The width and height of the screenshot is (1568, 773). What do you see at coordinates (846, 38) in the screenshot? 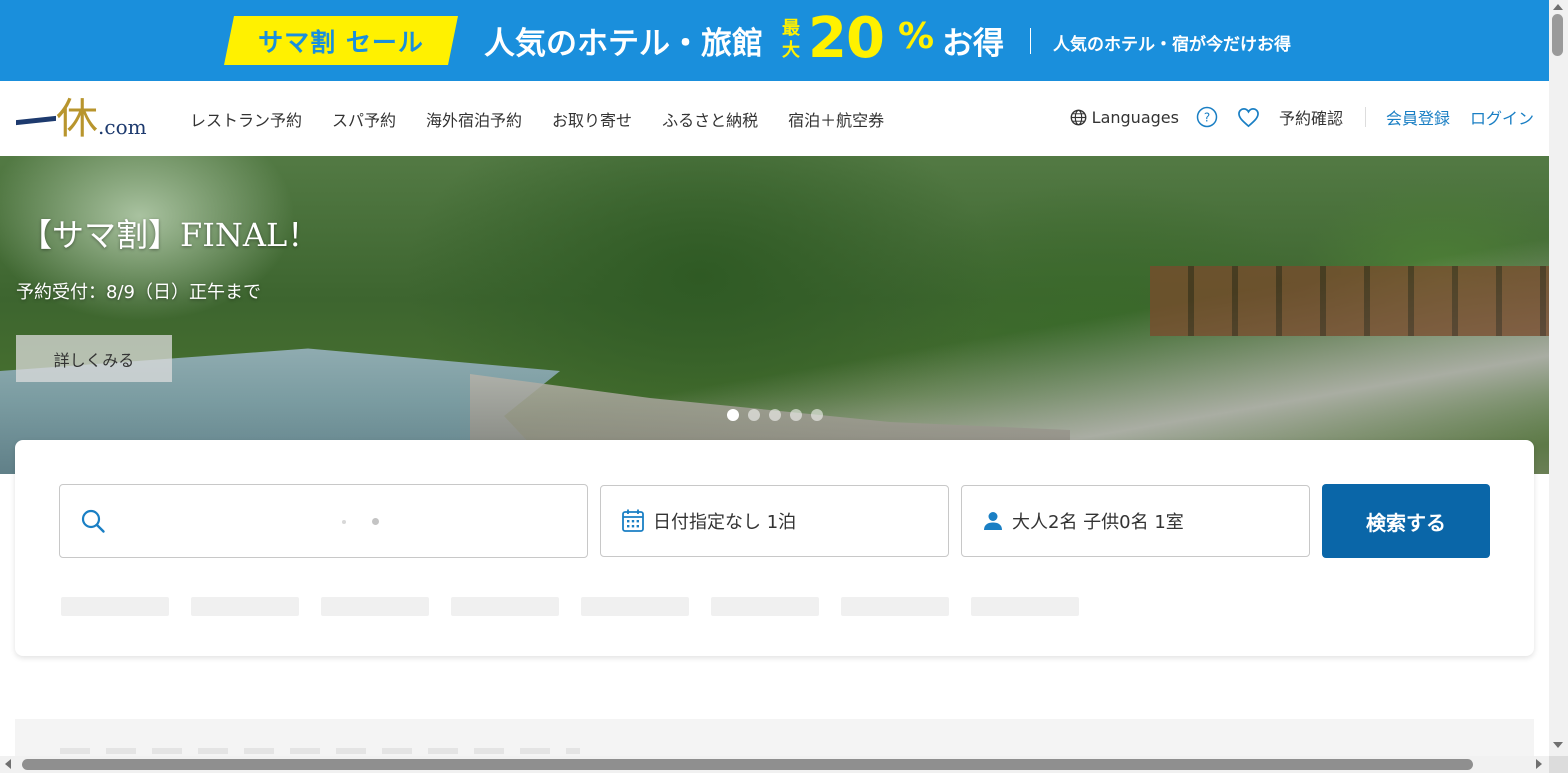
I see `promo-percent-value: 20` at bounding box center [846, 38].